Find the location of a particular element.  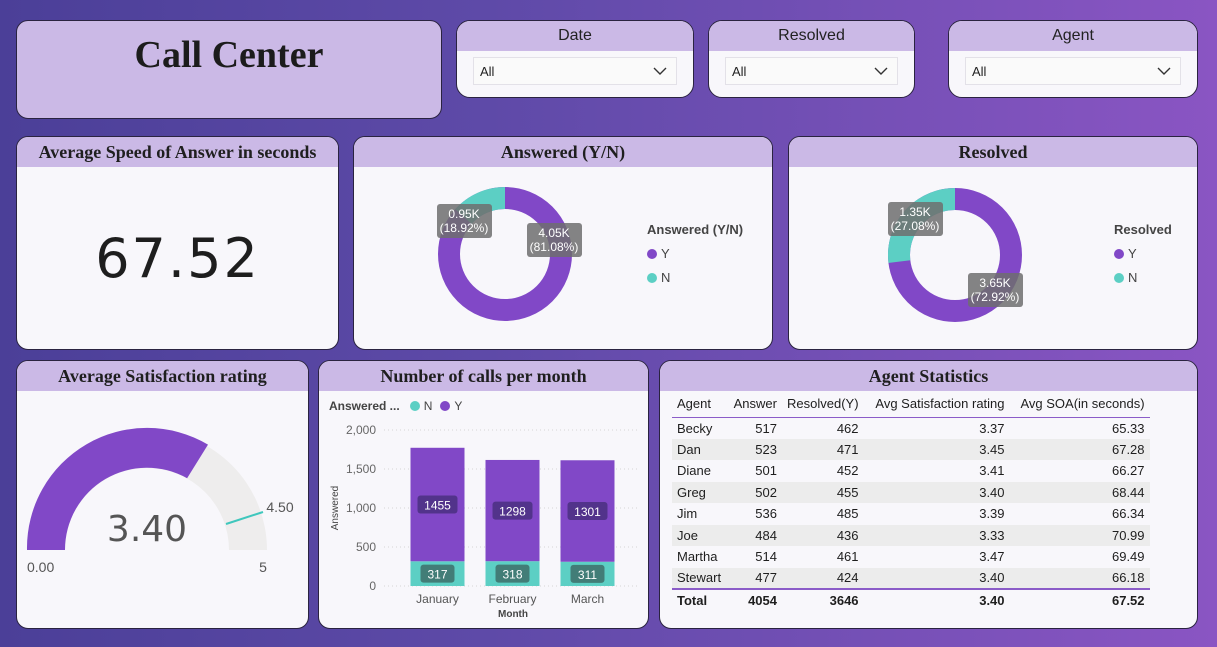

agent-select: All is located at coordinates (1073, 71).